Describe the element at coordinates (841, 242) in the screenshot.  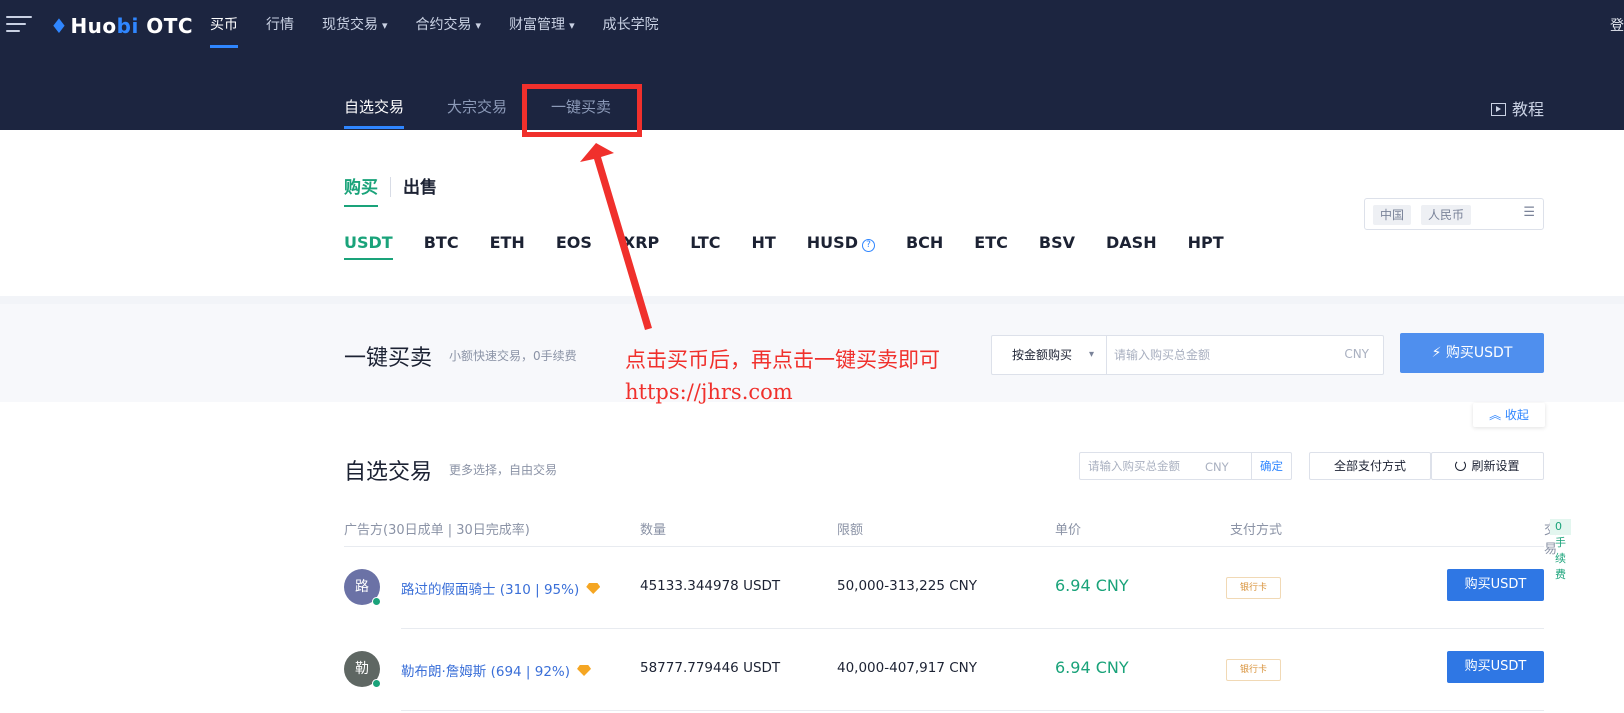
I see `coin-tab-husd: HUSD?` at that location.